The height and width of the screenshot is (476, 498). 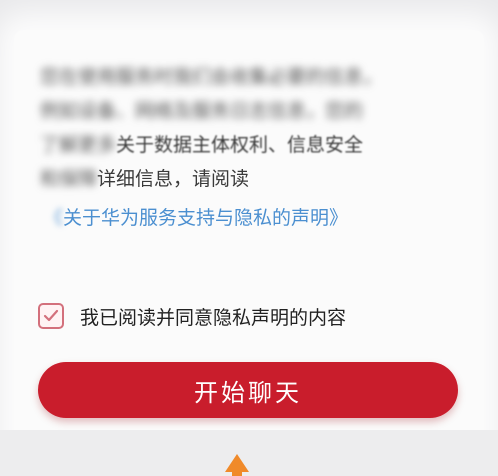 I want to click on privacy-line: 您在使用服务时我们会收集必要的信息，, so click(x=211, y=77).